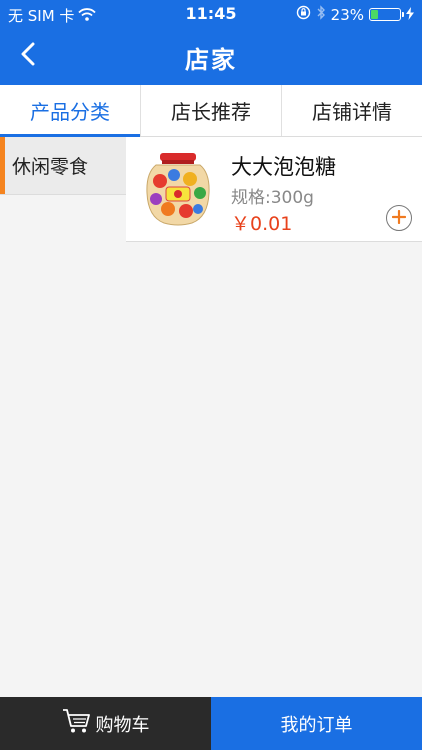 The width and height of the screenshot is (422, 750). Describe the element at coordinates (178, 189) in the screenshot. I see `candy-jar-image` at that location.